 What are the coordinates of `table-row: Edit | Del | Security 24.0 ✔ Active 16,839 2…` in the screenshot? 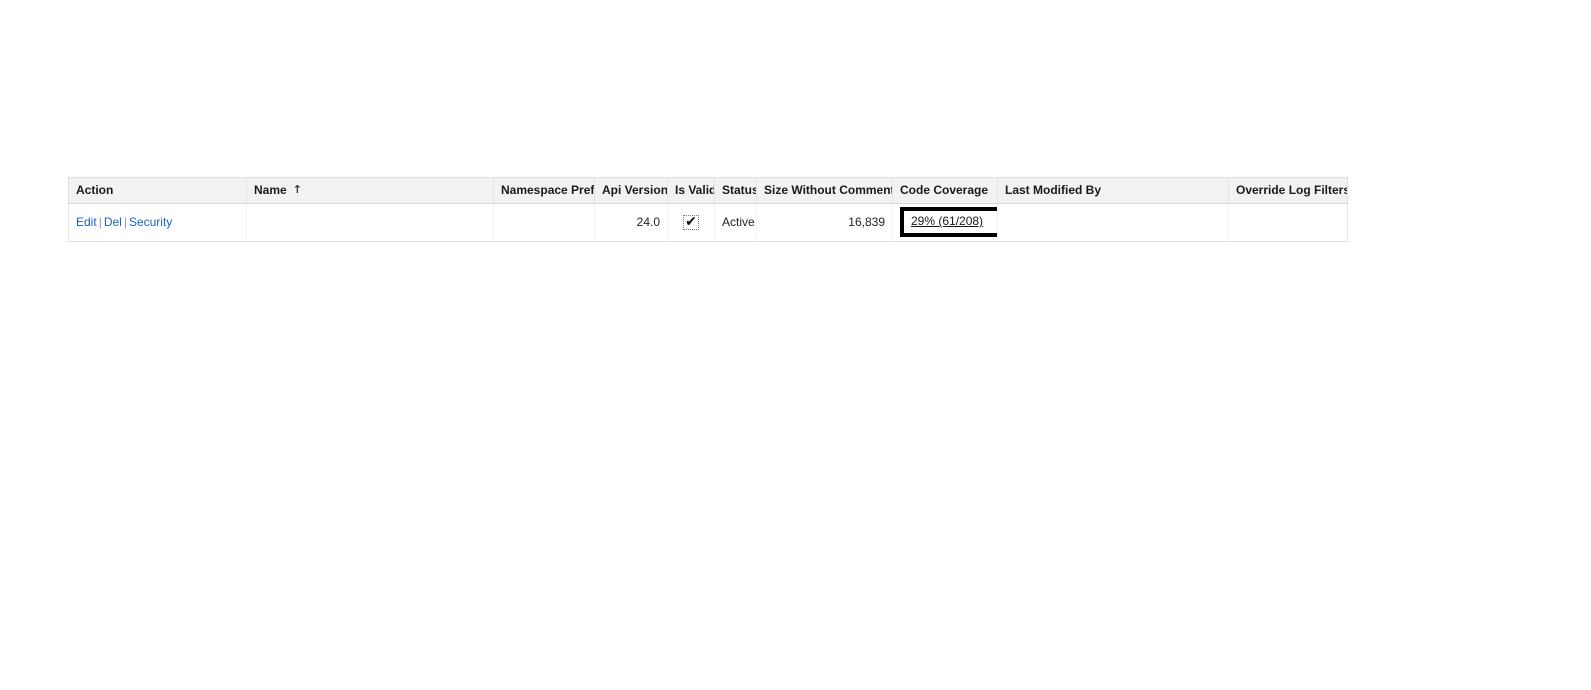 It's located at (708, 222).